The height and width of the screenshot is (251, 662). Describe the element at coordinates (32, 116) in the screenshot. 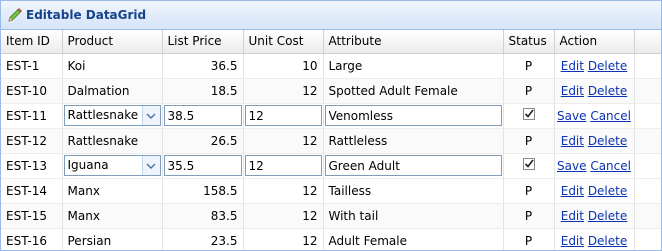

I see `cell-item-id: EST-11` at that location.